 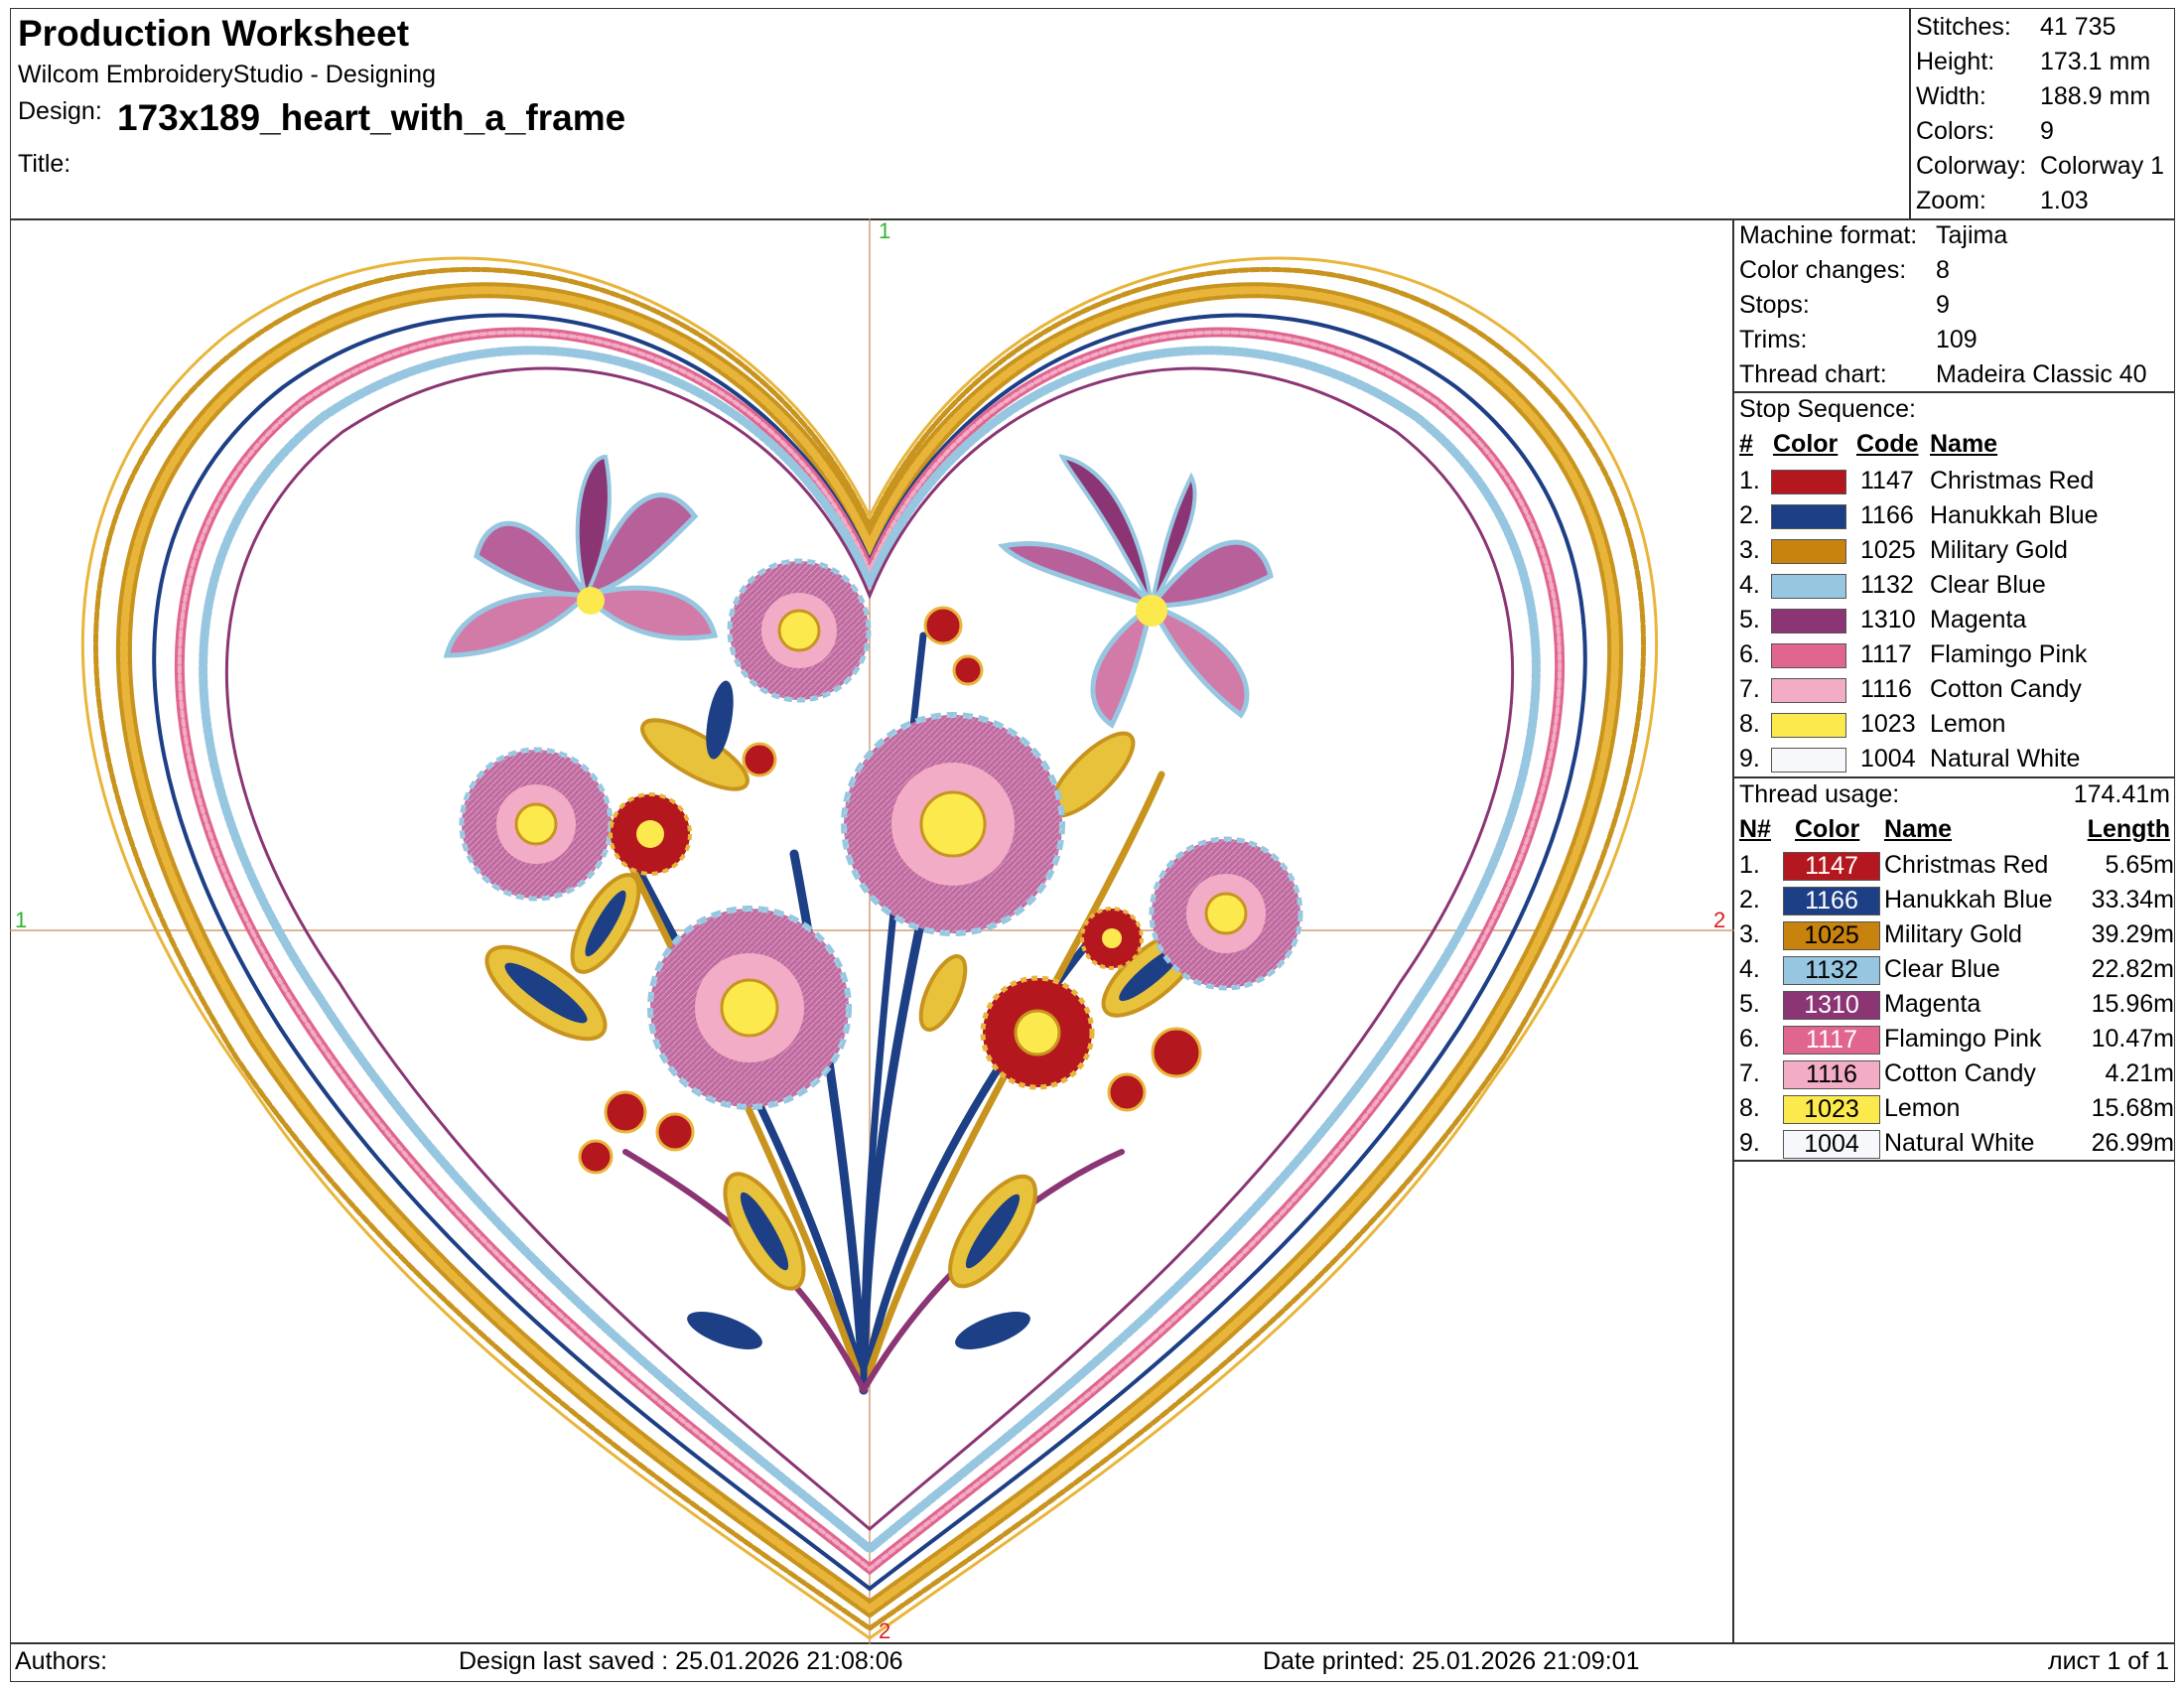 I want to click on thread-usage-row: 8. 1023 Lemon 15.68m, so click(x=1954, y=1109).